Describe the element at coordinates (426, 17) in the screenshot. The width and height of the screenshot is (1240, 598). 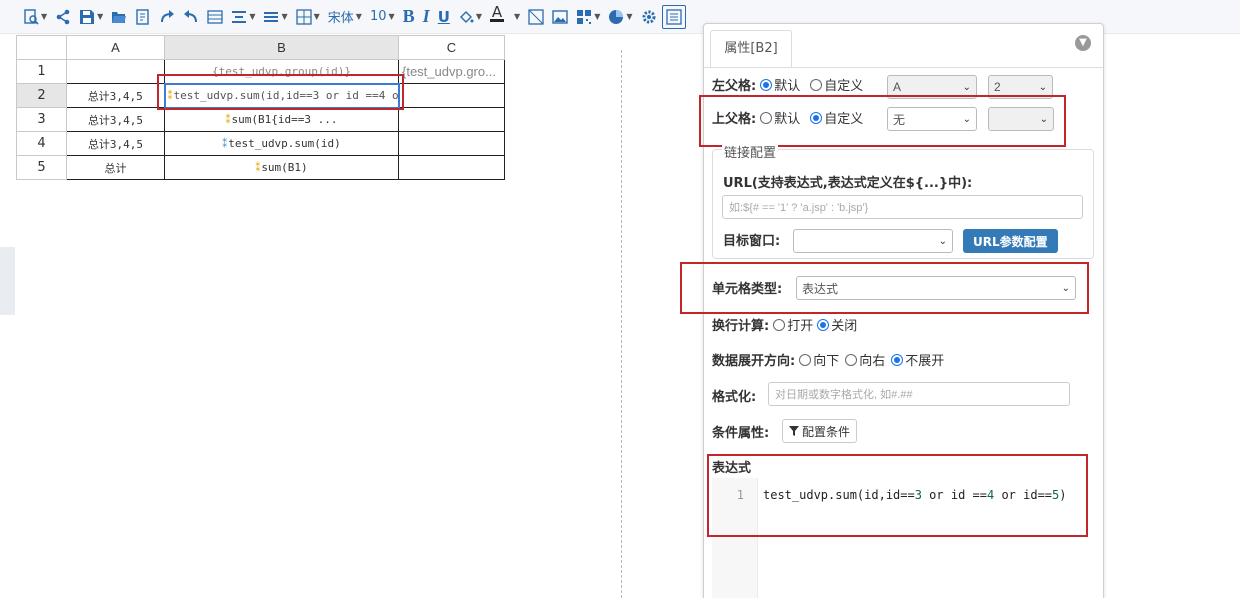
I see `italic-button: I` at that location.